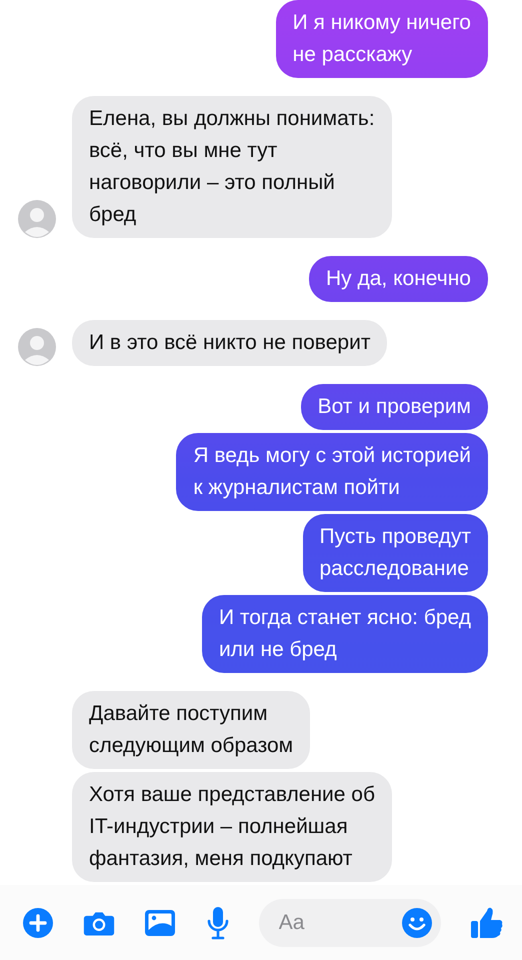 This screenshot has width=522, height=960. I want to click on microphone-icon, so click(218, 923).